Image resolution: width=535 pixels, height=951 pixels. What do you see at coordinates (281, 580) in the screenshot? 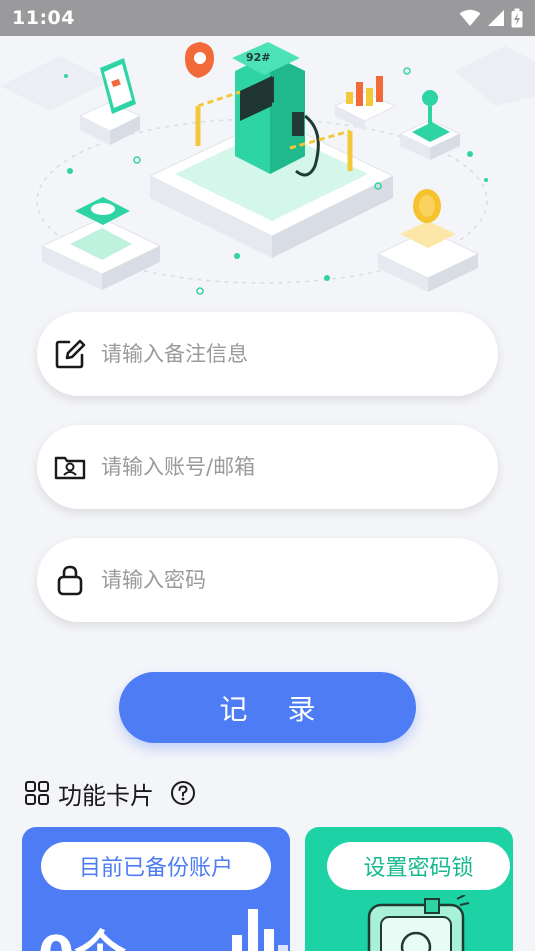
I see `password-input` at bounding box center [281, 580].